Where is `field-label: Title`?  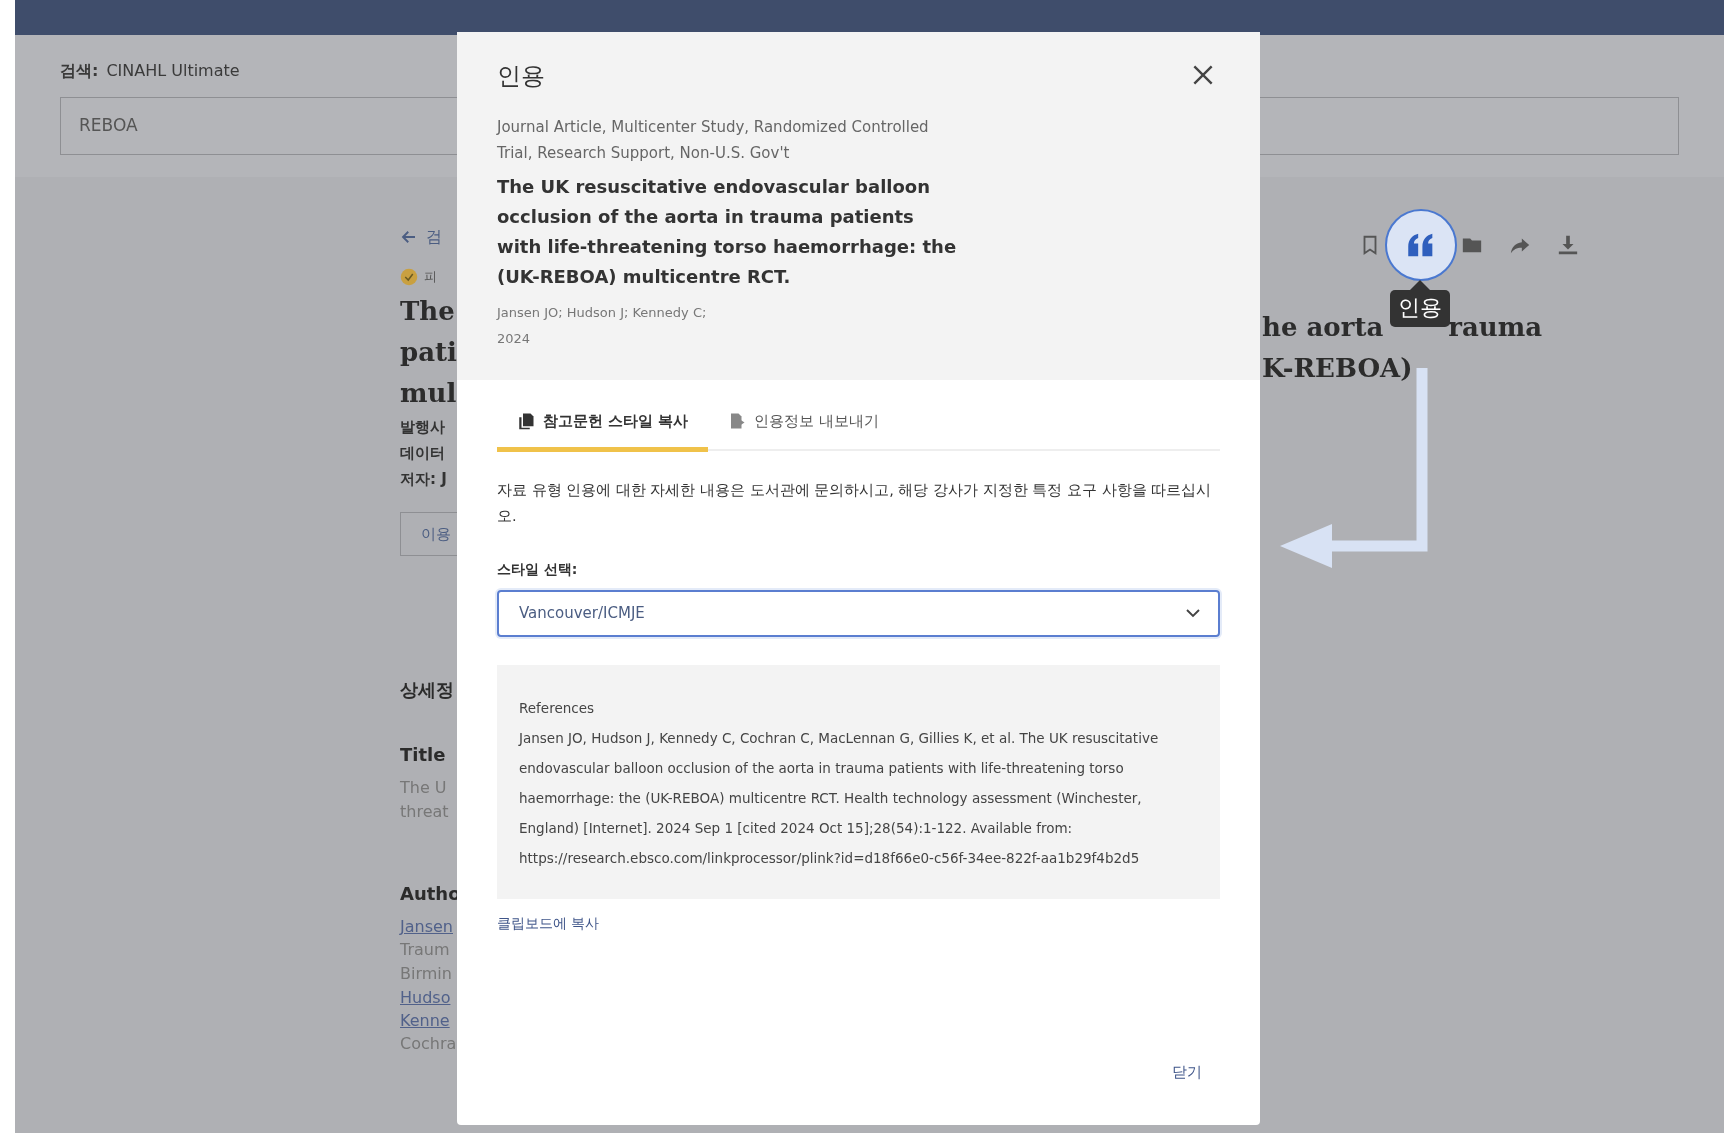
field-label: Title is located at coordinates (423, 755).